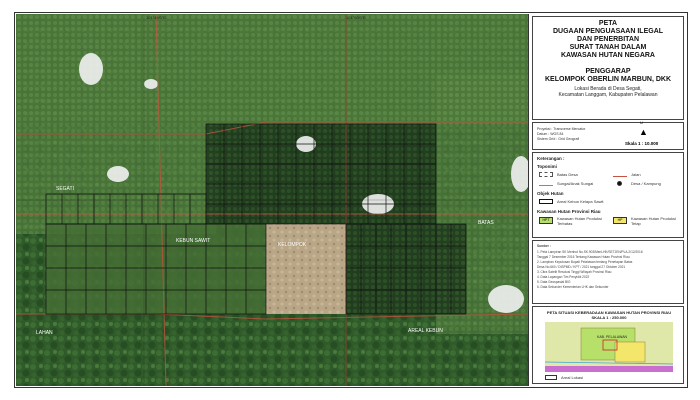 Image resolution: width=700 pixels, height=400 pixels. I want to click on dark-block-north, so click(321, 174).